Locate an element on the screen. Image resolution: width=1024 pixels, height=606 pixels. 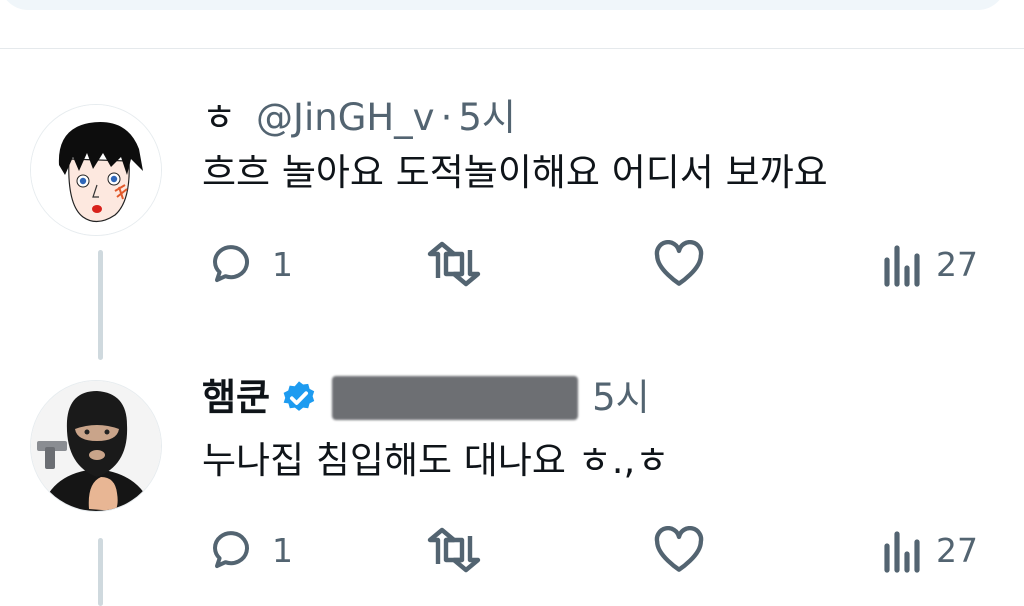
tweet-2-header: 햄쿤 5시 is located at coordinates (426, 398).